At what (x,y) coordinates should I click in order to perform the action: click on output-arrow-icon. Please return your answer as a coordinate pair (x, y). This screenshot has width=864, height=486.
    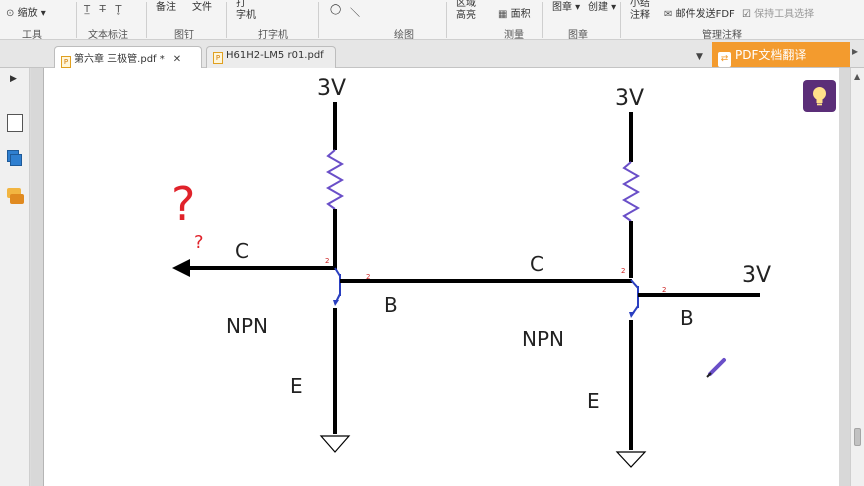
    Looking at the image, I should click on (181, 268).